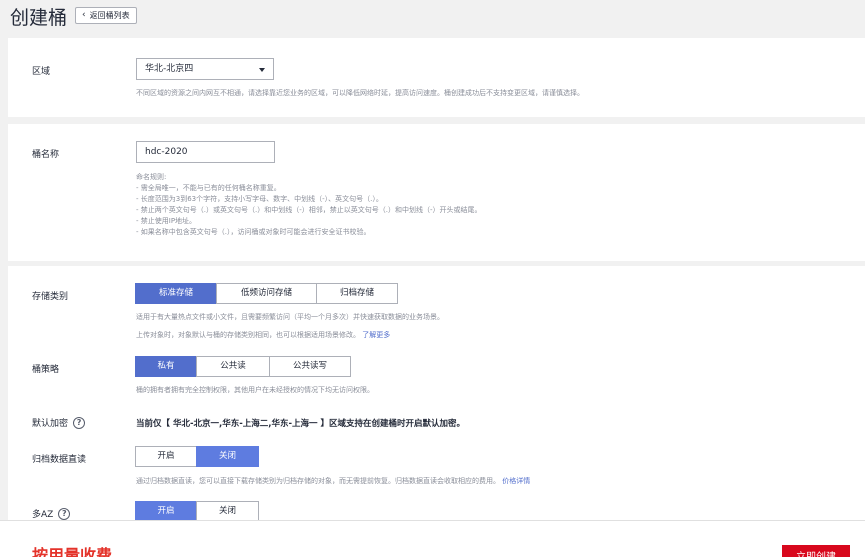 This screenshot has height=557, width=865. I want to click on bucket-policy-selector: 私有 公共读 公共读写, so click(243, 366).